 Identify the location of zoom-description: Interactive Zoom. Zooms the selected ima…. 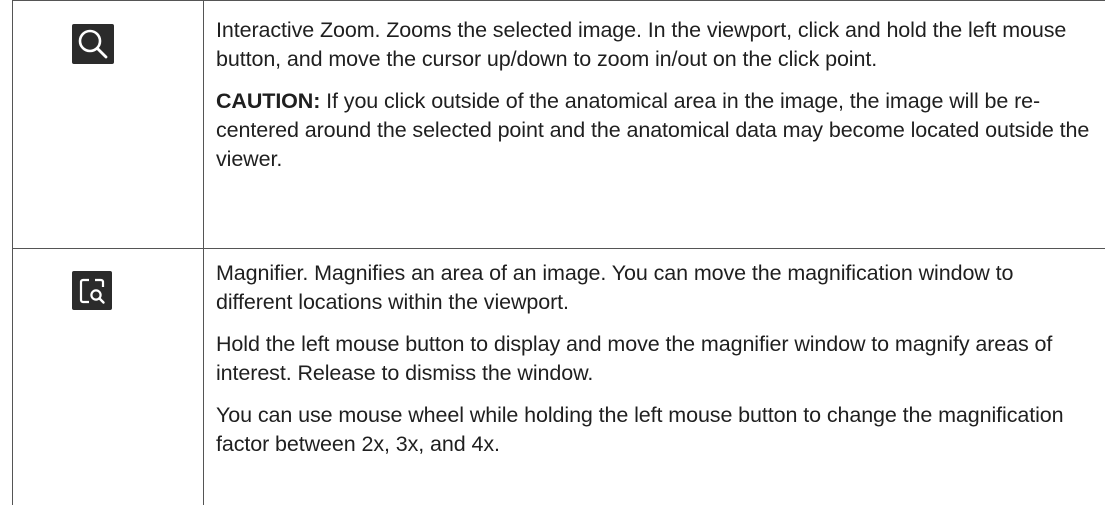
(653, 45).